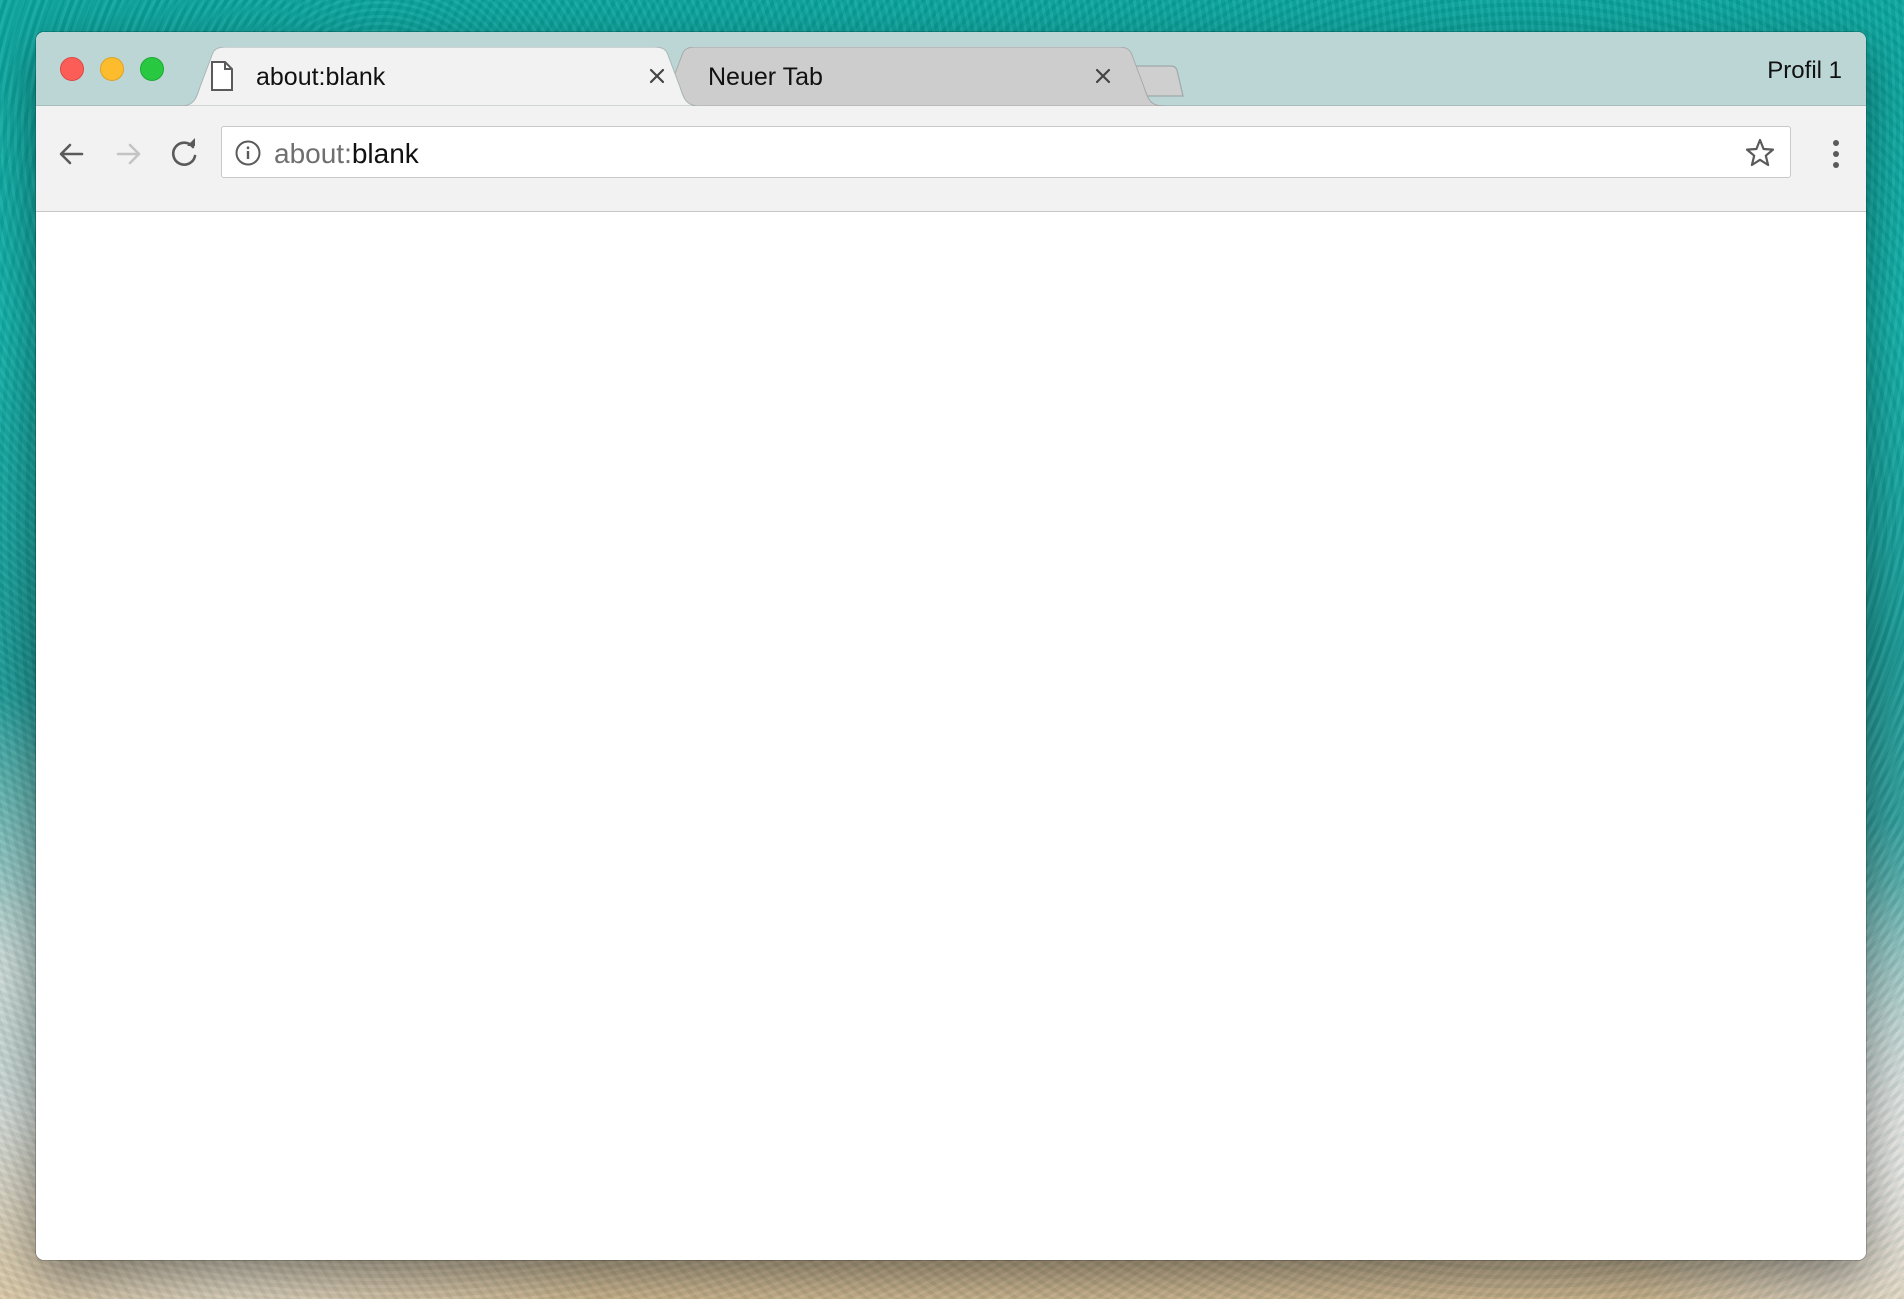  Describe the element at coordinates (907, 76) in the screenshot. I see `tab-neuer-tab: Neuer Tab` at that location.